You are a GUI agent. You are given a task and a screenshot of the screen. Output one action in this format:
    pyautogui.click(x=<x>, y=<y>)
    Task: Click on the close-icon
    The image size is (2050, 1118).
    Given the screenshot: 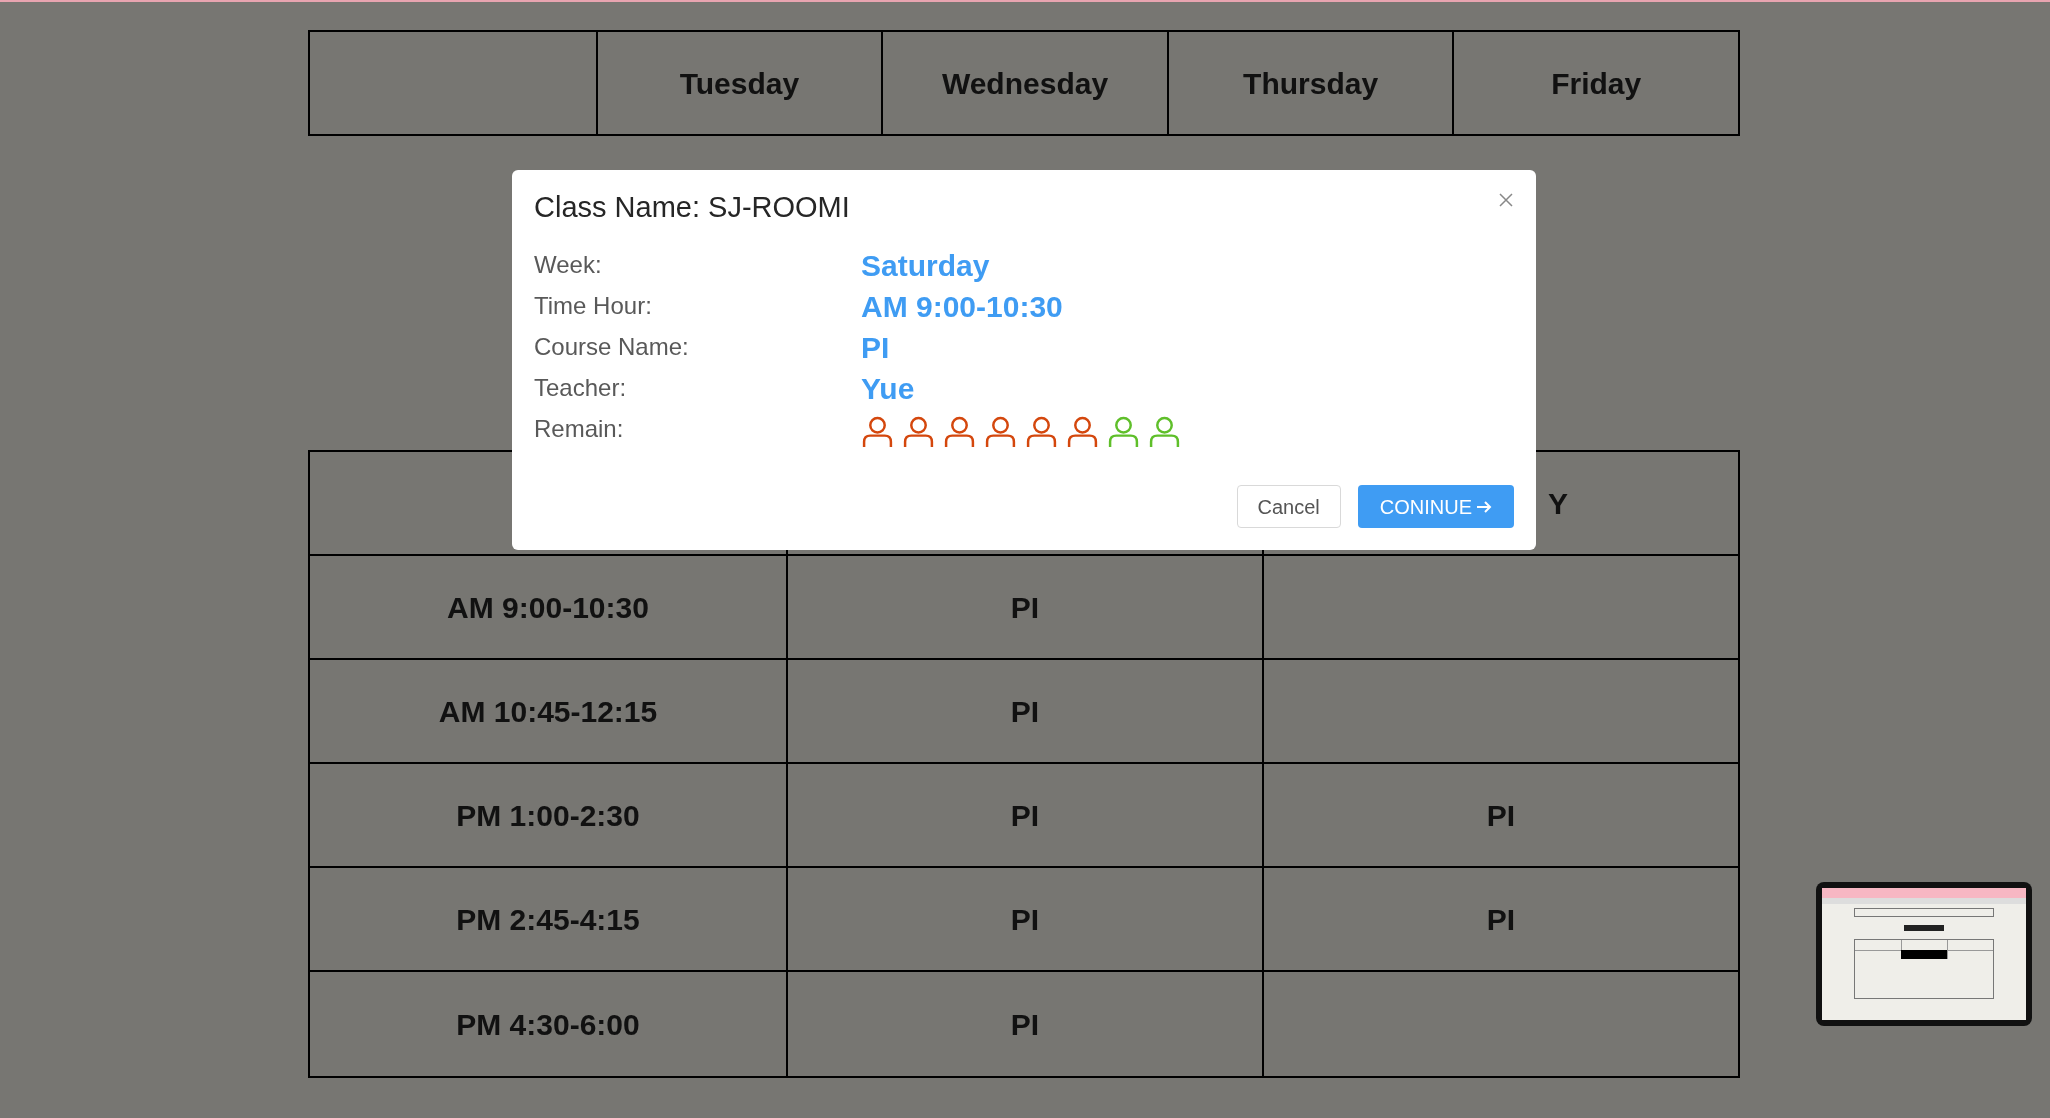 What is the action you would take?
    pyautogui.click(x=1506, y=200)
    